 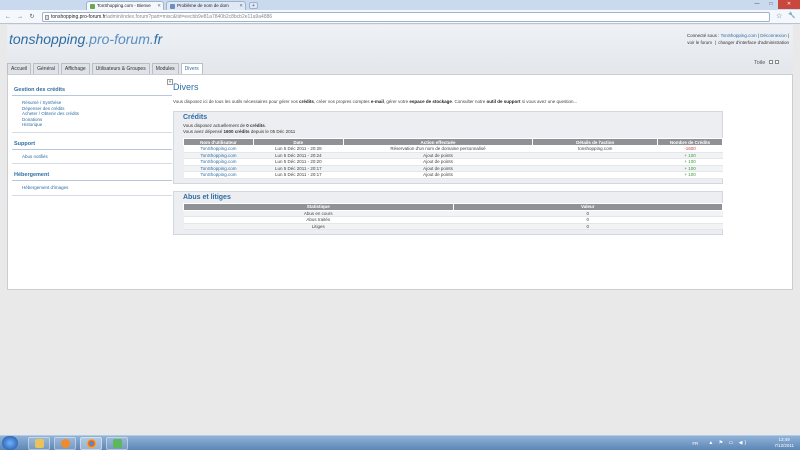 What do you see at coordinates (757, 4) in the screenshot?
I see `minimize-icon: —` at bounding box center [757, 4].